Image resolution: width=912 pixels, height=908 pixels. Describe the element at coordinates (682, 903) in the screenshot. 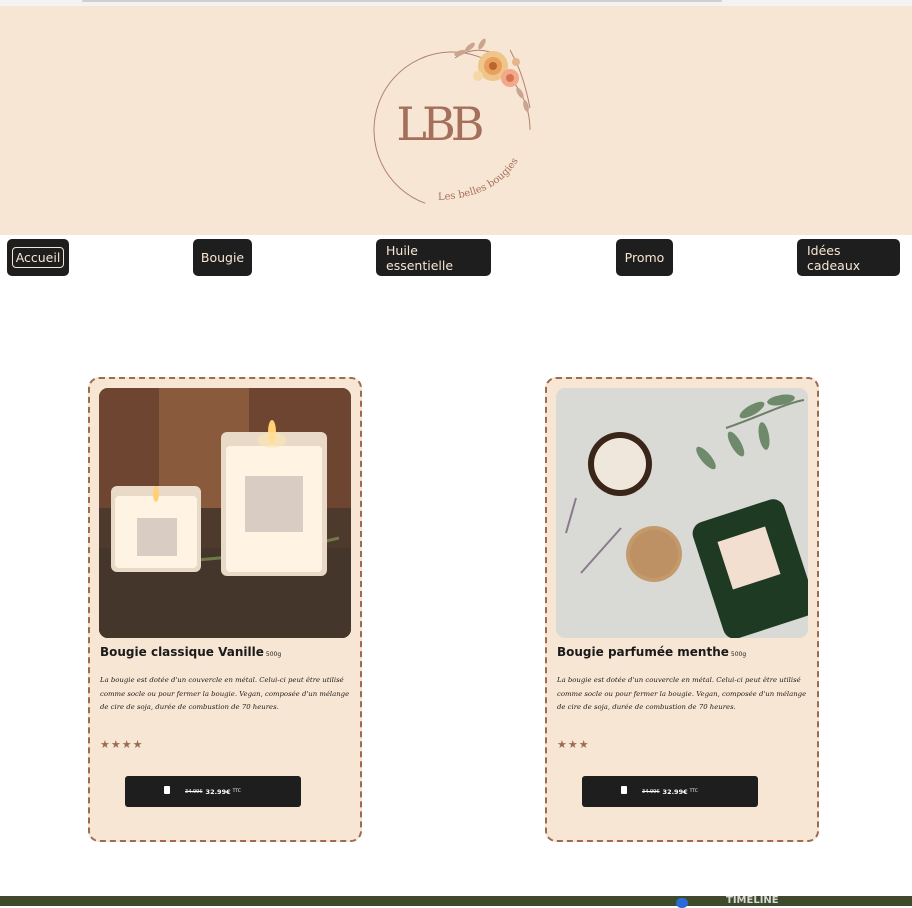

I see `app-icon` at that location.